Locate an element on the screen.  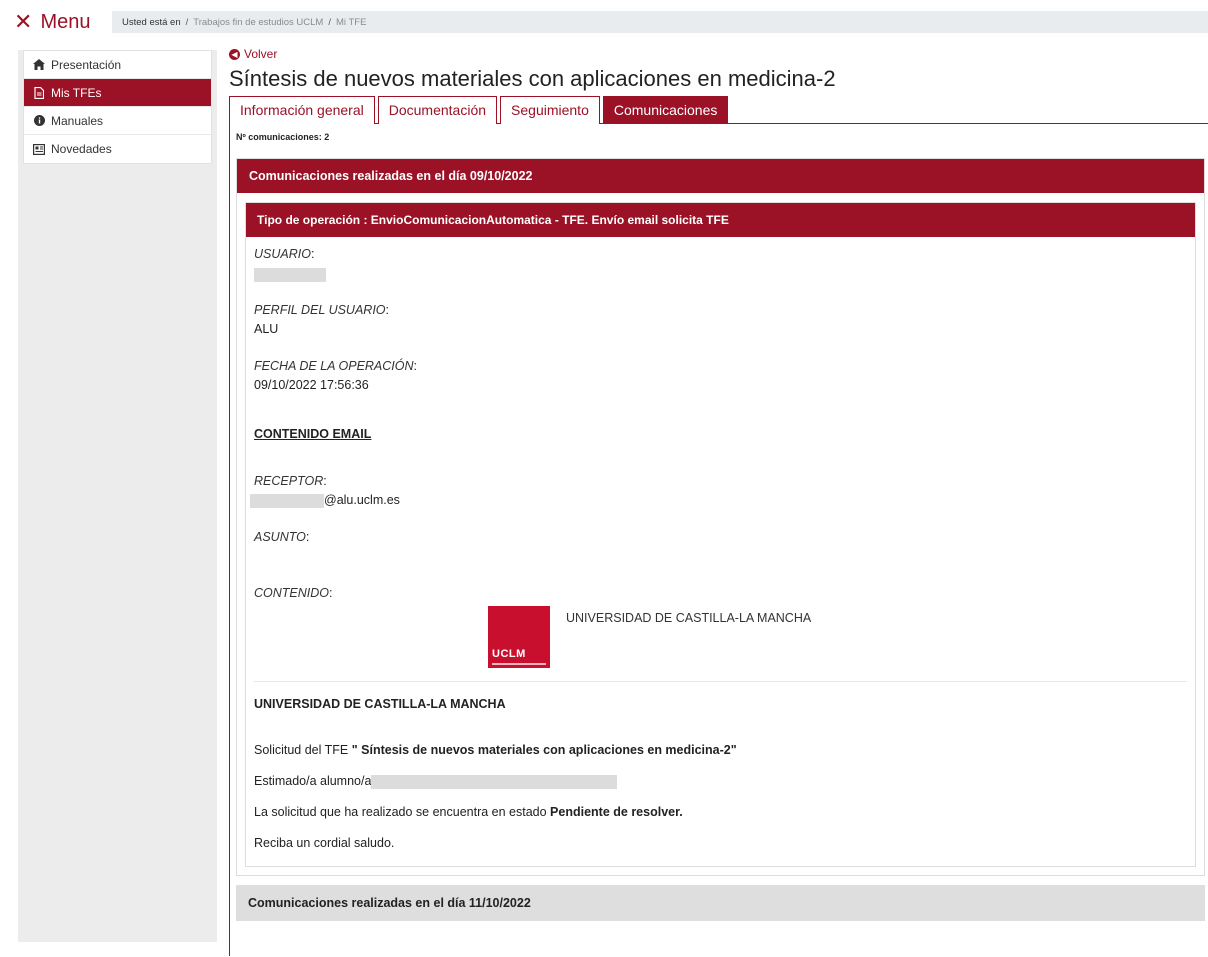
saludo-line: Reciba un cordial saludo. is located at coordinates (324, 843).